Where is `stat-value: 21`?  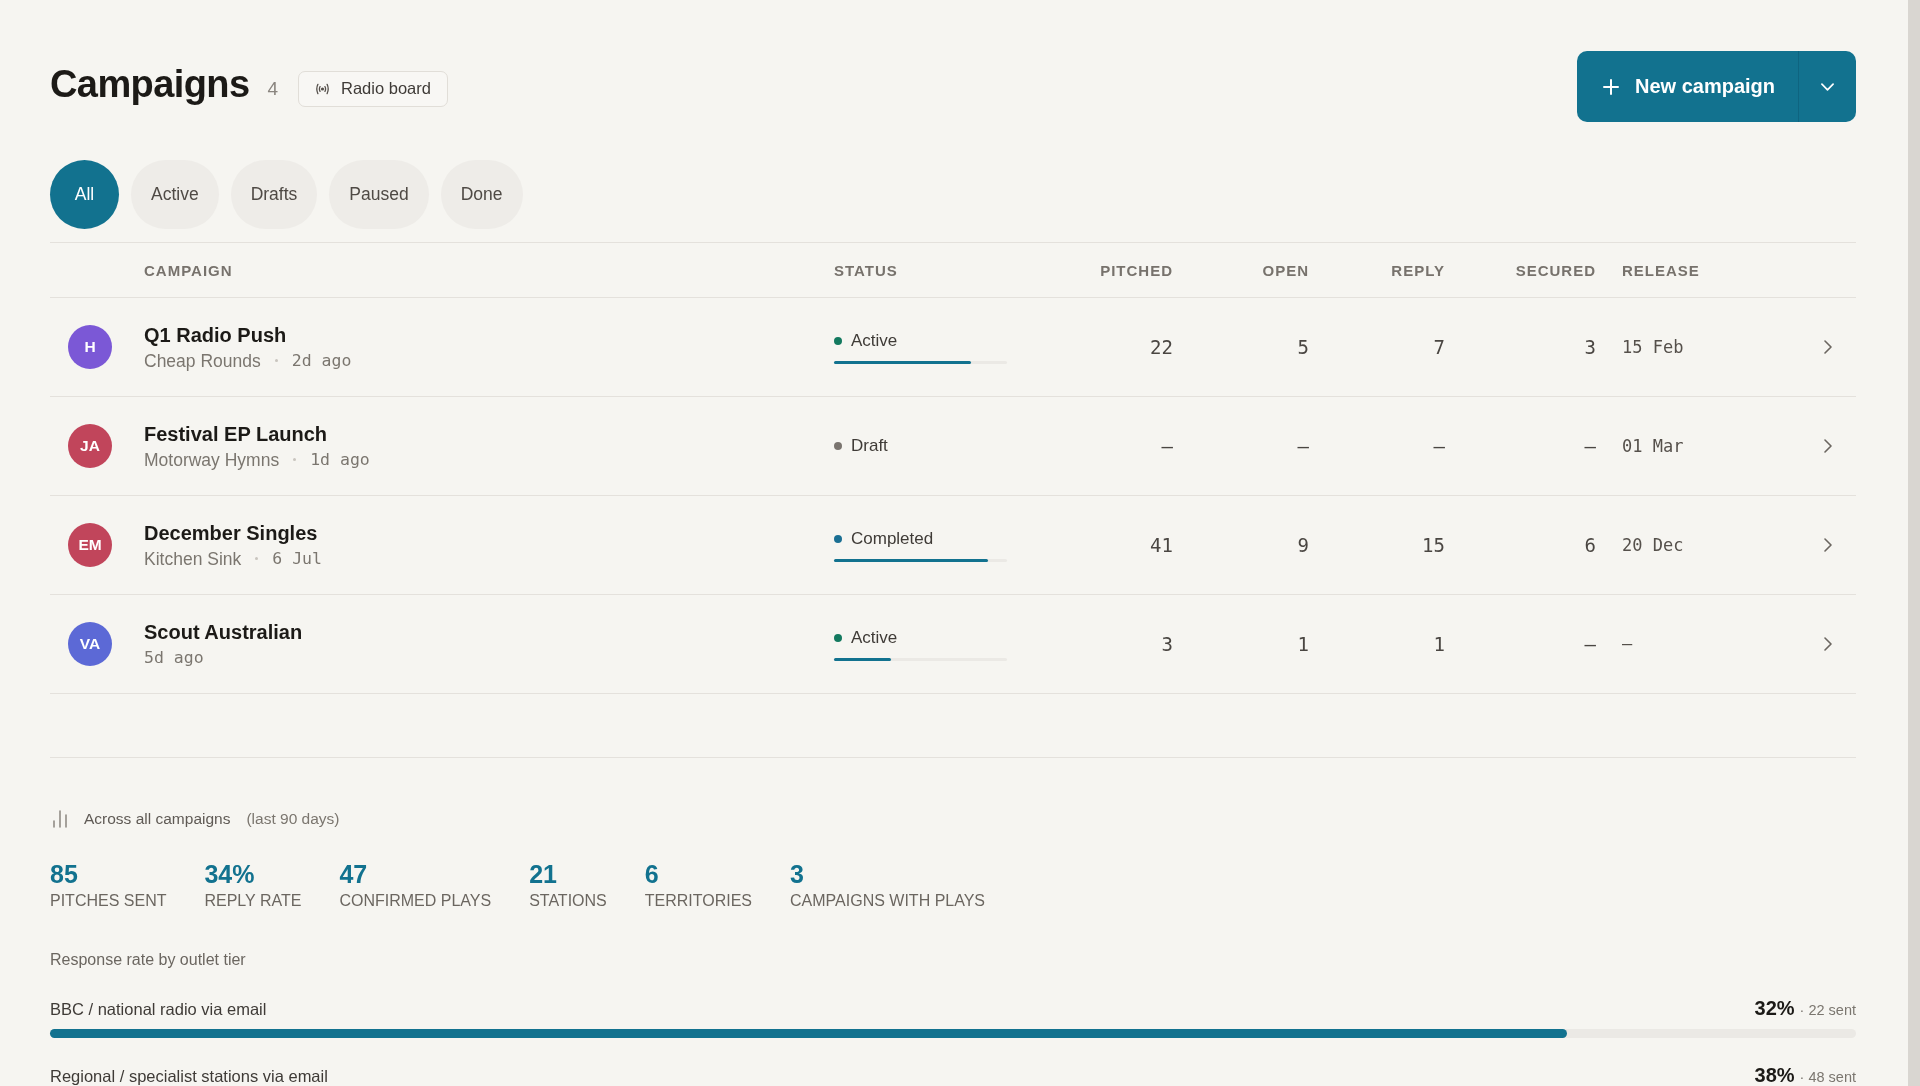 stat-value: 21 is located at coordinates (543, 874).